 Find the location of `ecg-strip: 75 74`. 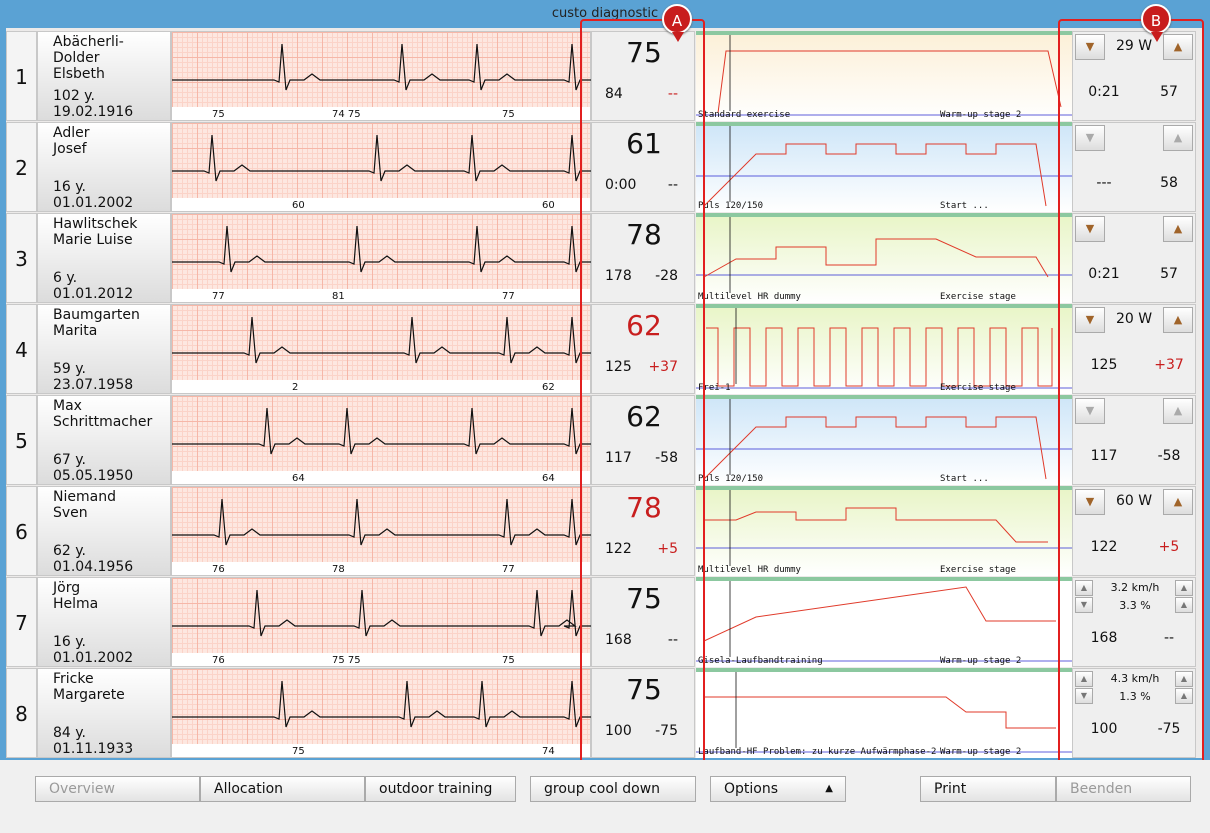

ecg-strip: 75 74 is located at coordinates (391, 713).